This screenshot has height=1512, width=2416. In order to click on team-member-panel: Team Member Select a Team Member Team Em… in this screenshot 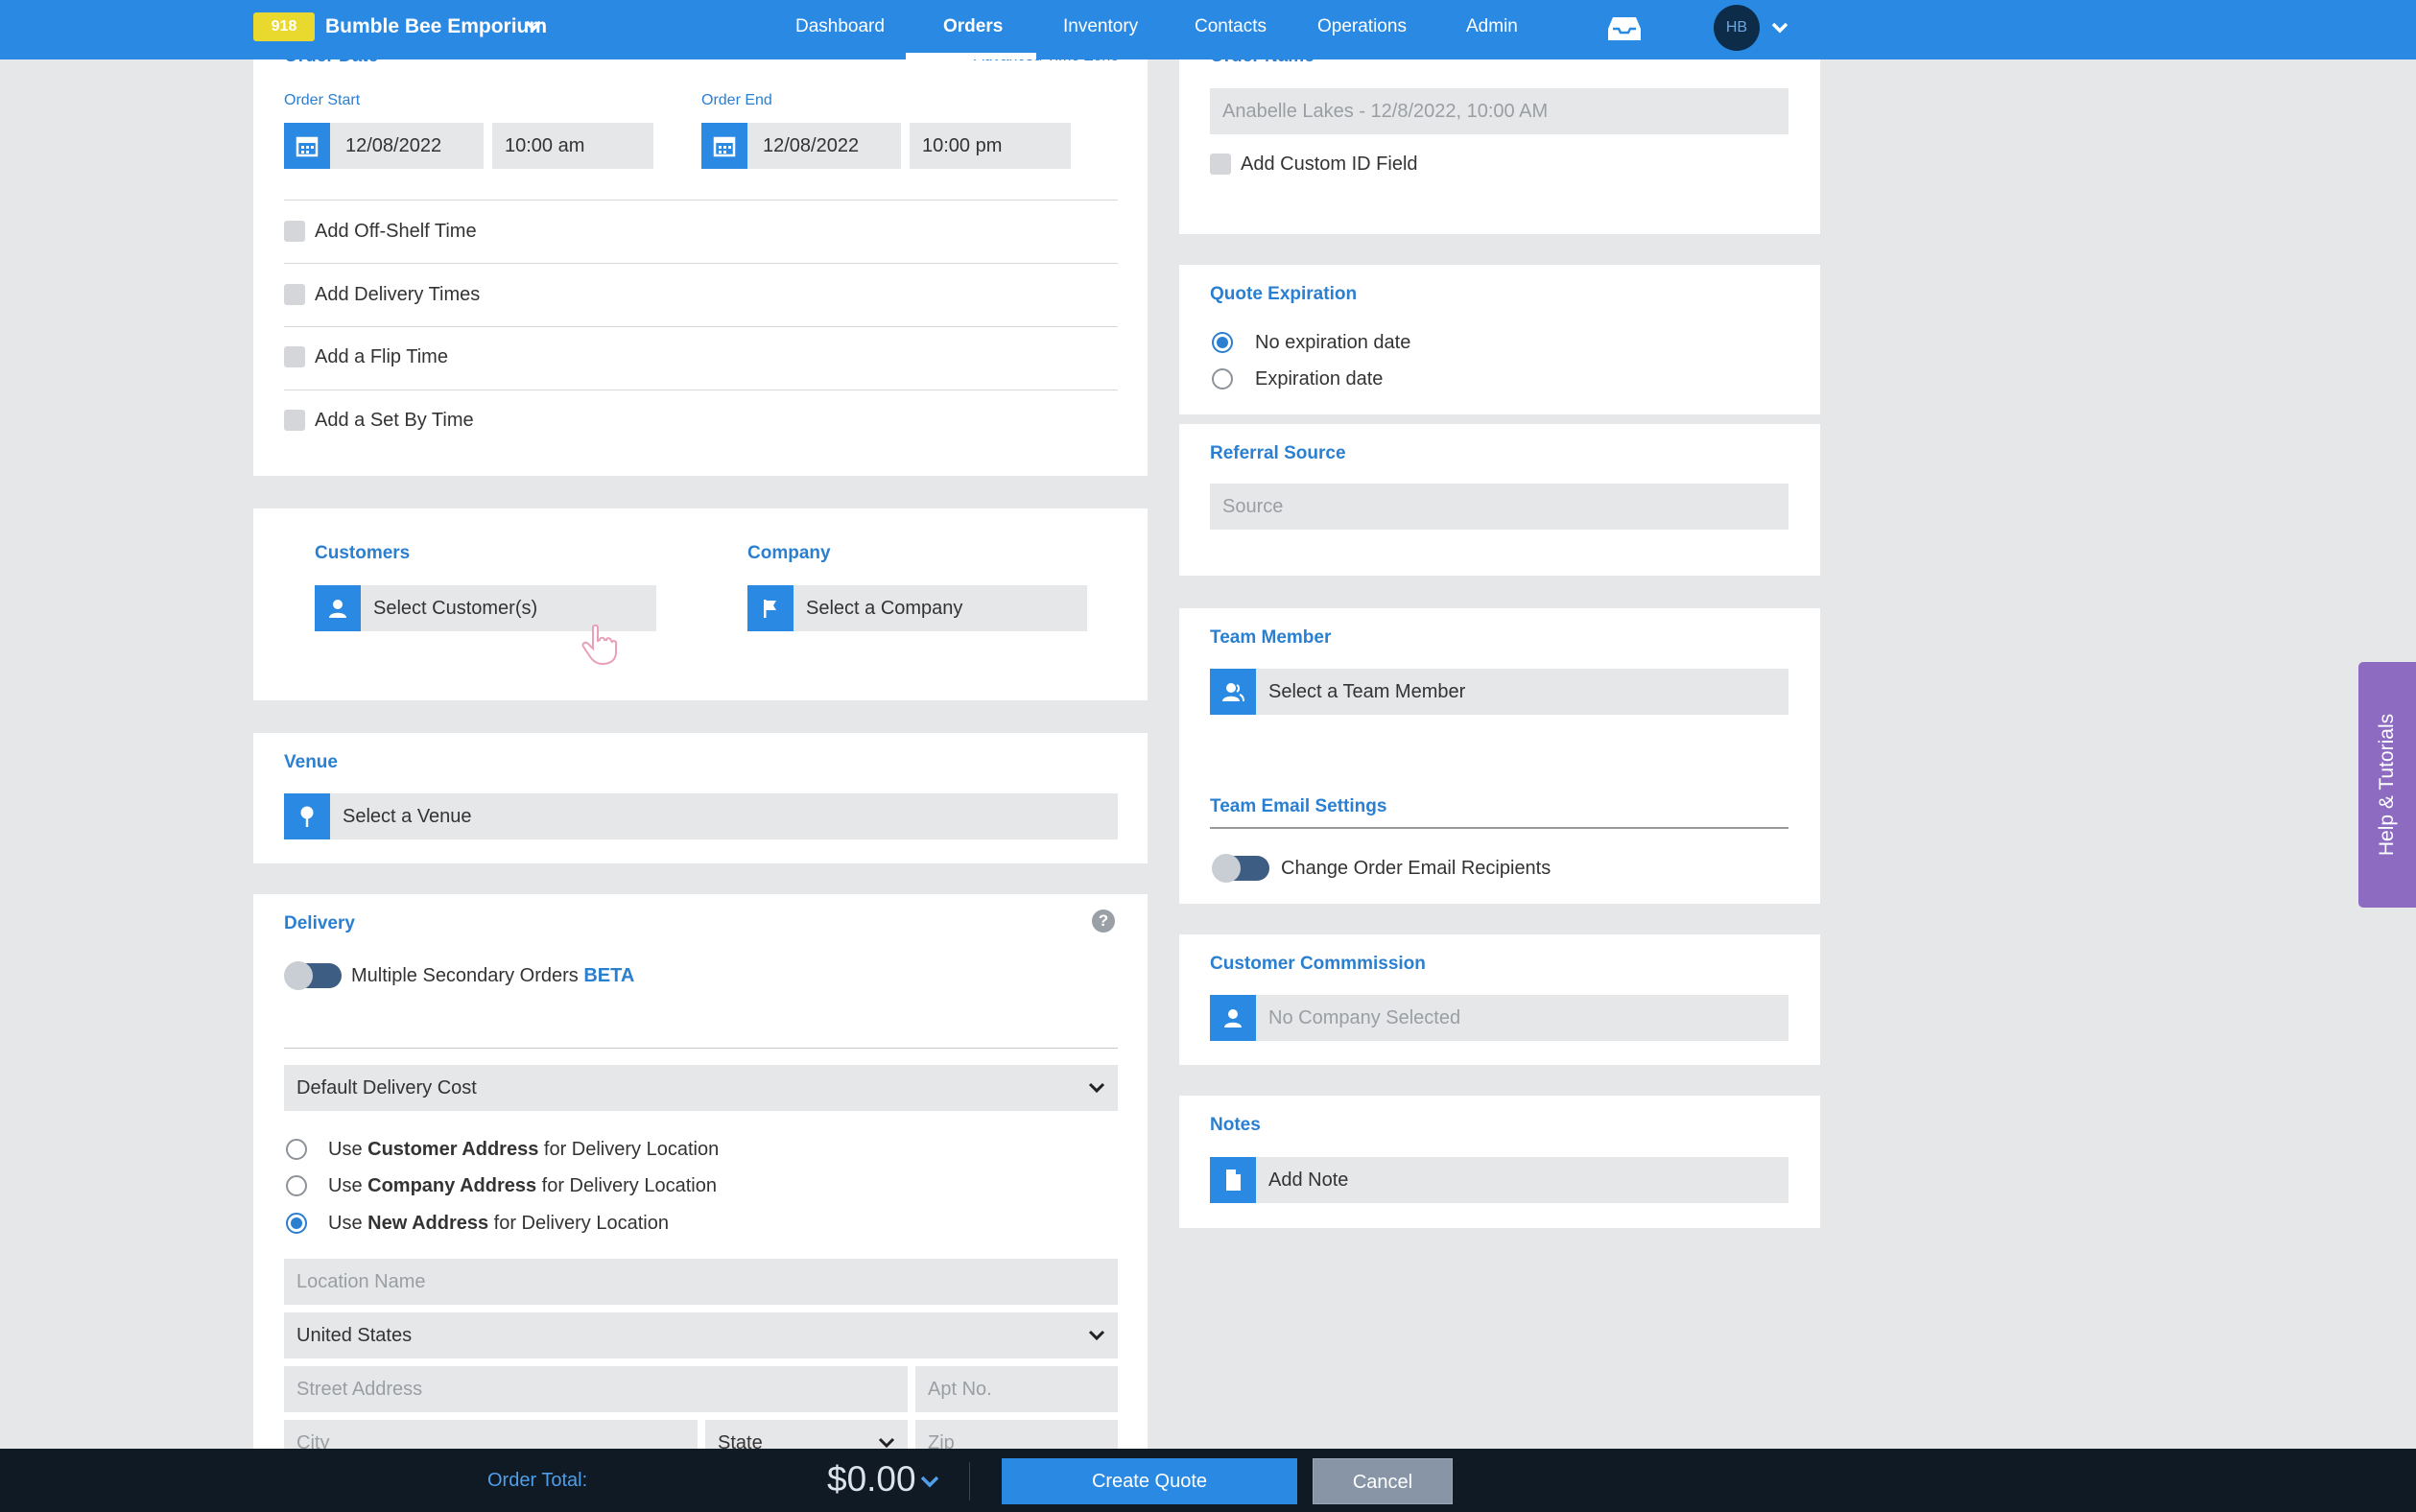, I will do `click(1499, 756)`.